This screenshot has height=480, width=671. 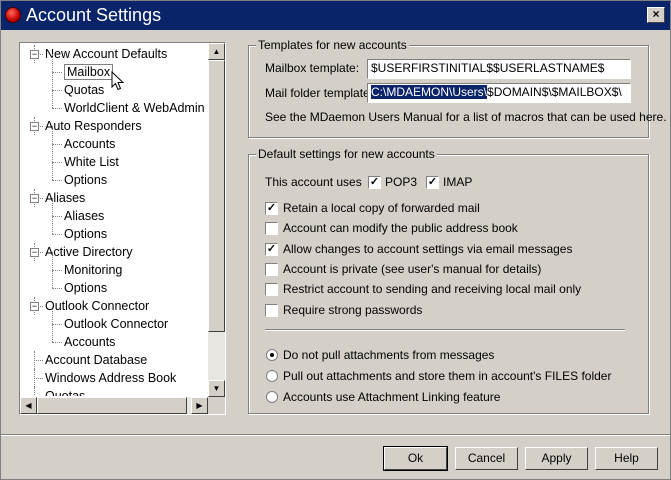 What do you see at coordinates (445, 330) in the screenshot?
I see `separator` at bounding box center [445, 330].